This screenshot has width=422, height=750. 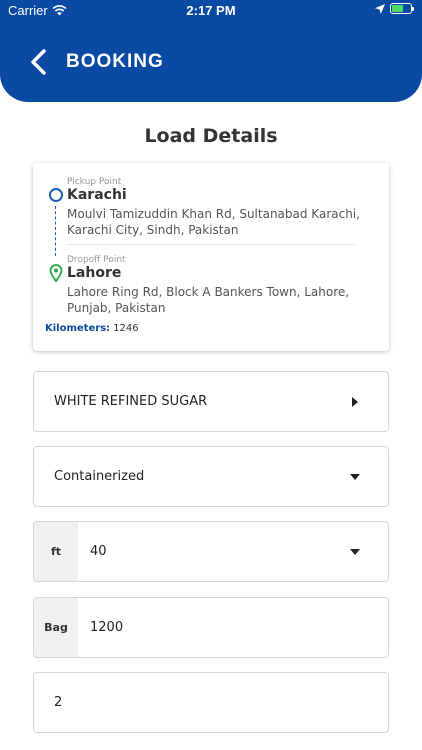 What do you see at coordinates (126, 328) in the screenshot?
I see `kilometers-value: 1246` at bounding box center [126, 328].